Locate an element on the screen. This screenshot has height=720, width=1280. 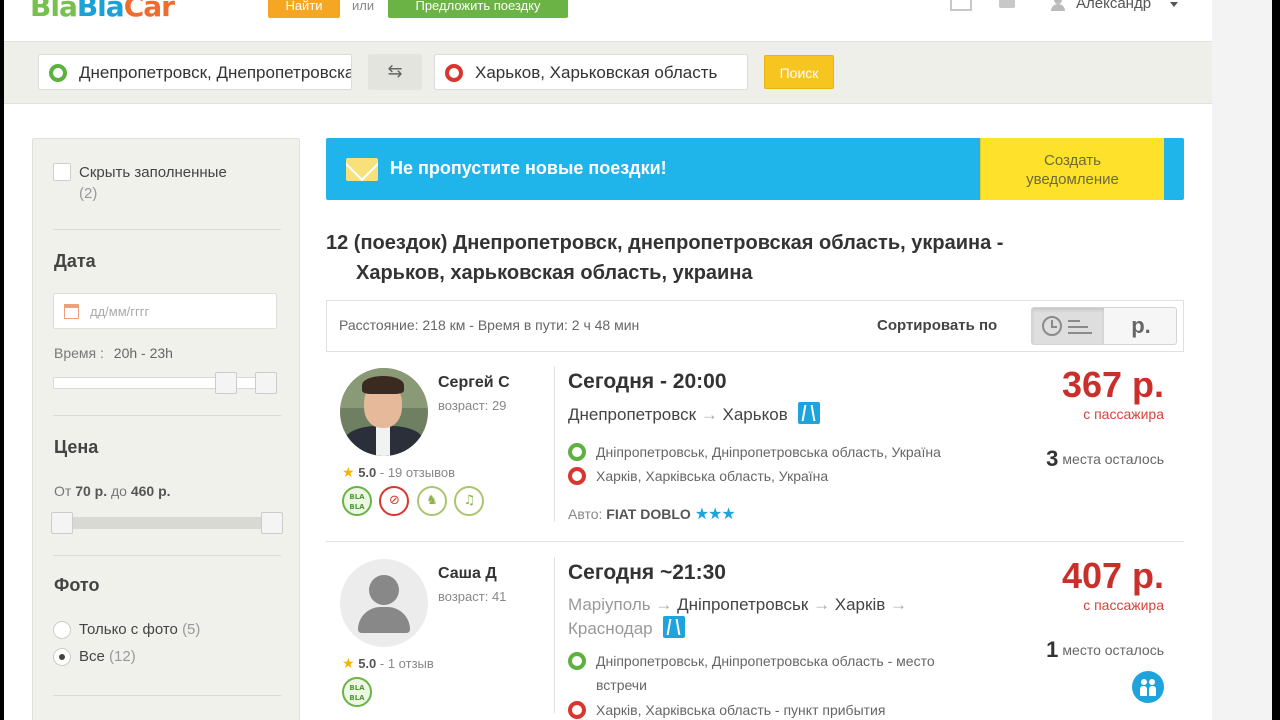
logo-part-2: Bla is located at coordinates (100, 11).